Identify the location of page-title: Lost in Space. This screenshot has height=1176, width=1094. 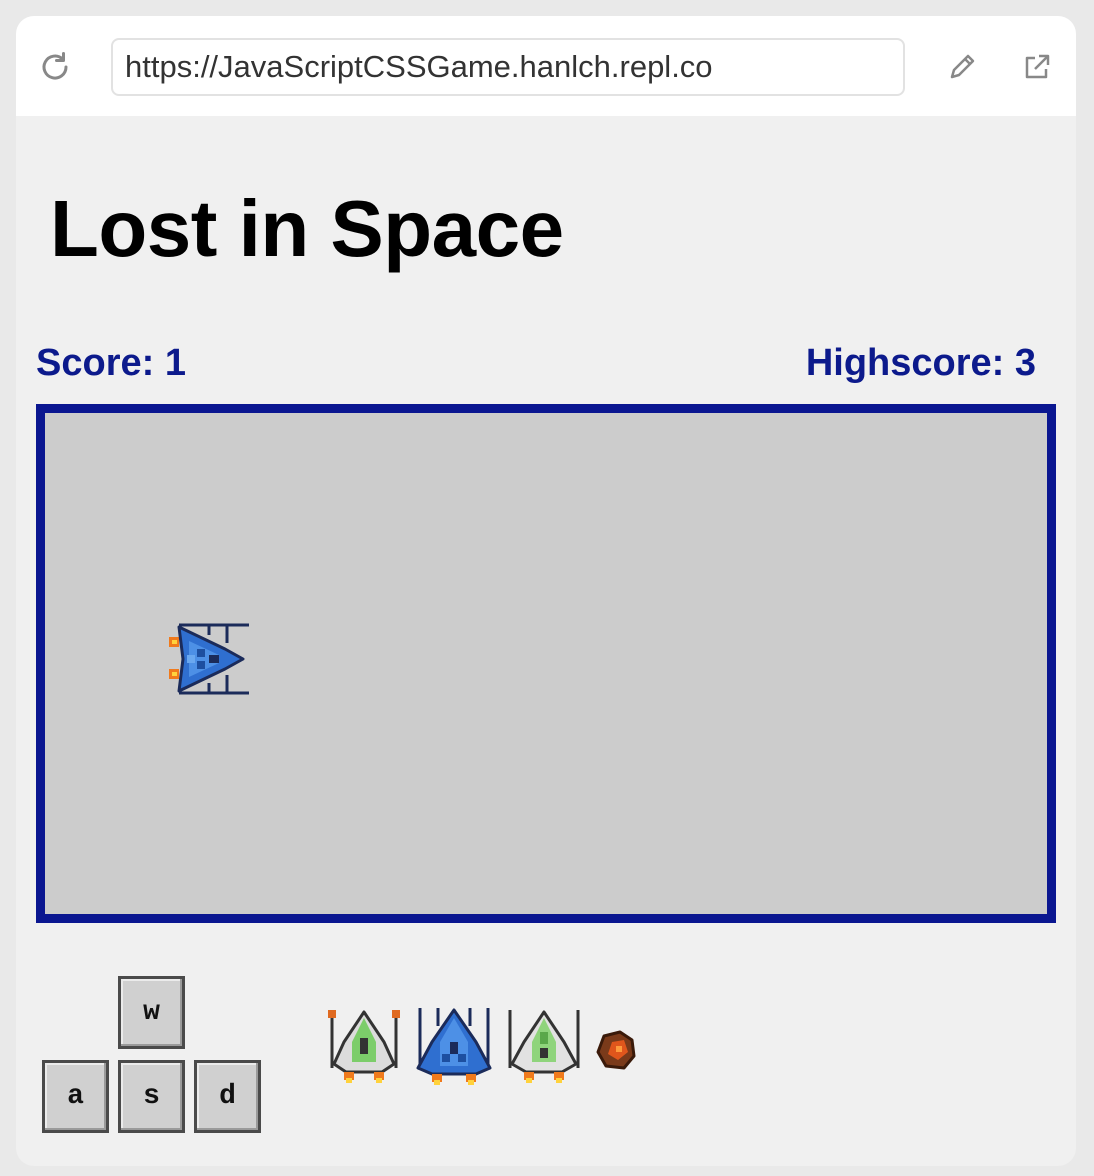
(307, 228).